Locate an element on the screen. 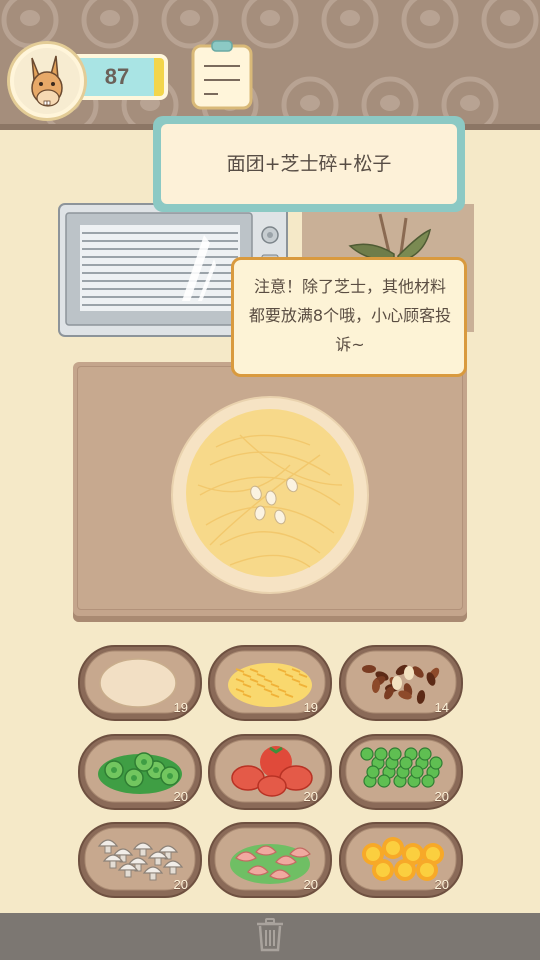 This screenshot has height=960, width=540. trash-icon is located at coordinates (270, 935).